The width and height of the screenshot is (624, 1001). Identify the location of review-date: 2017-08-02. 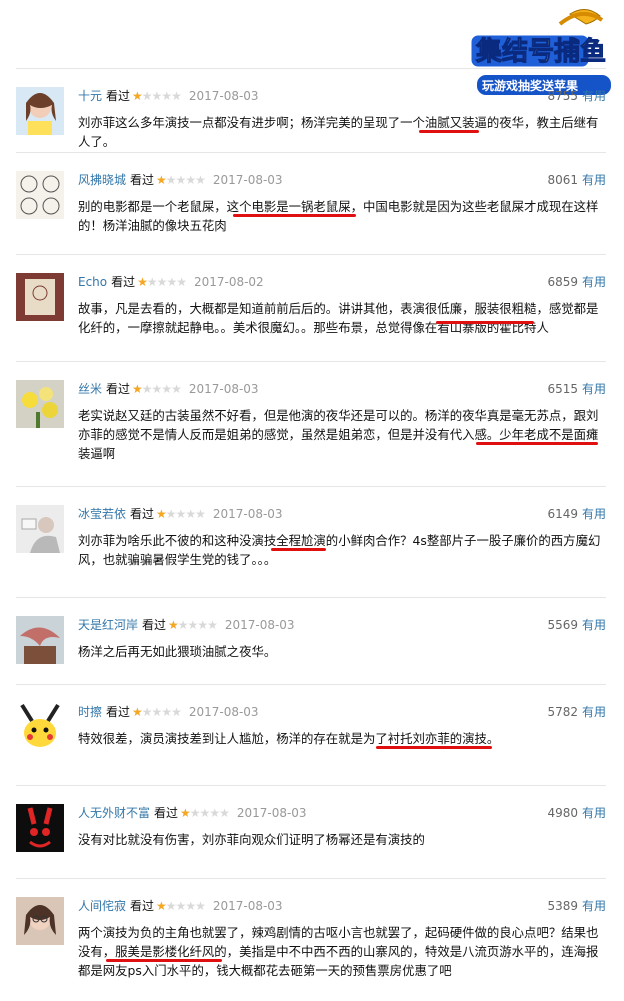
(228, 282).